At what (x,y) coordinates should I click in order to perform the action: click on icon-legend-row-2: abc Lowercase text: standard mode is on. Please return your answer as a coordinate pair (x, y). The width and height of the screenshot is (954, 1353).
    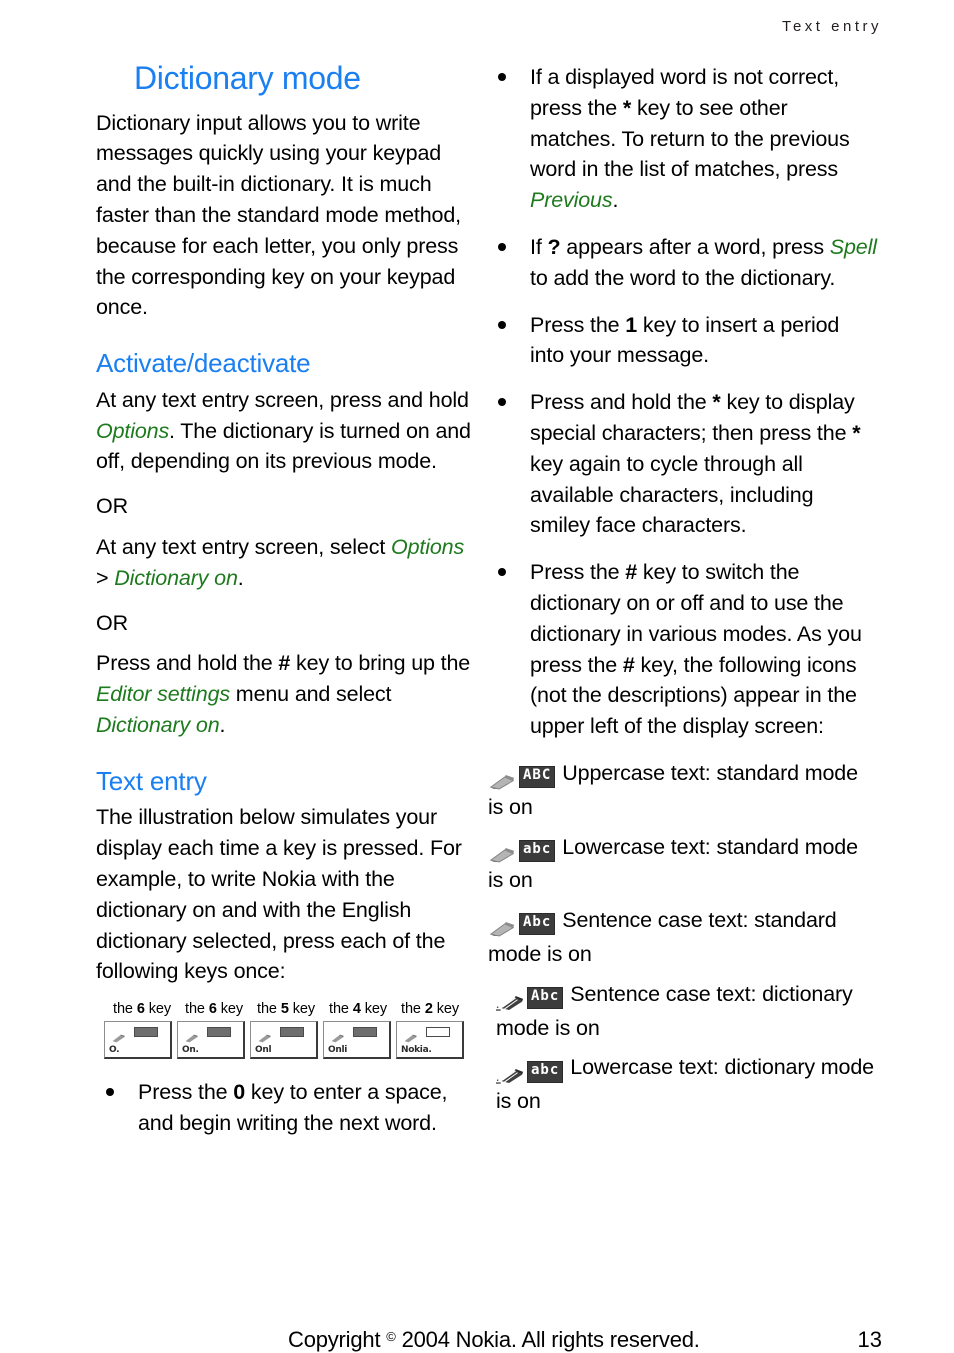
    Looking at the image, I should click on (683, 864).